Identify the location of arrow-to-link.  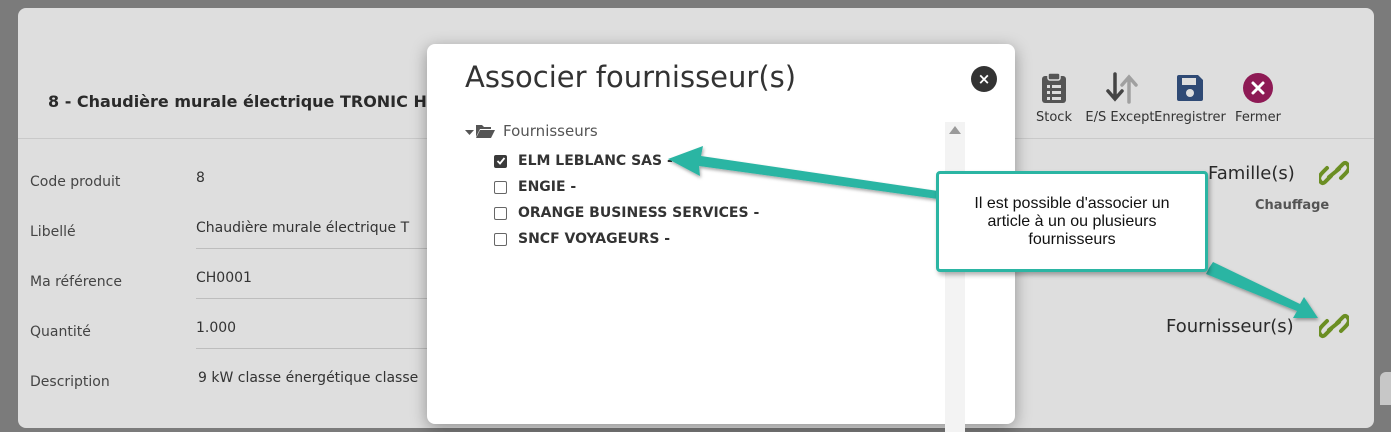
(1262, 290).